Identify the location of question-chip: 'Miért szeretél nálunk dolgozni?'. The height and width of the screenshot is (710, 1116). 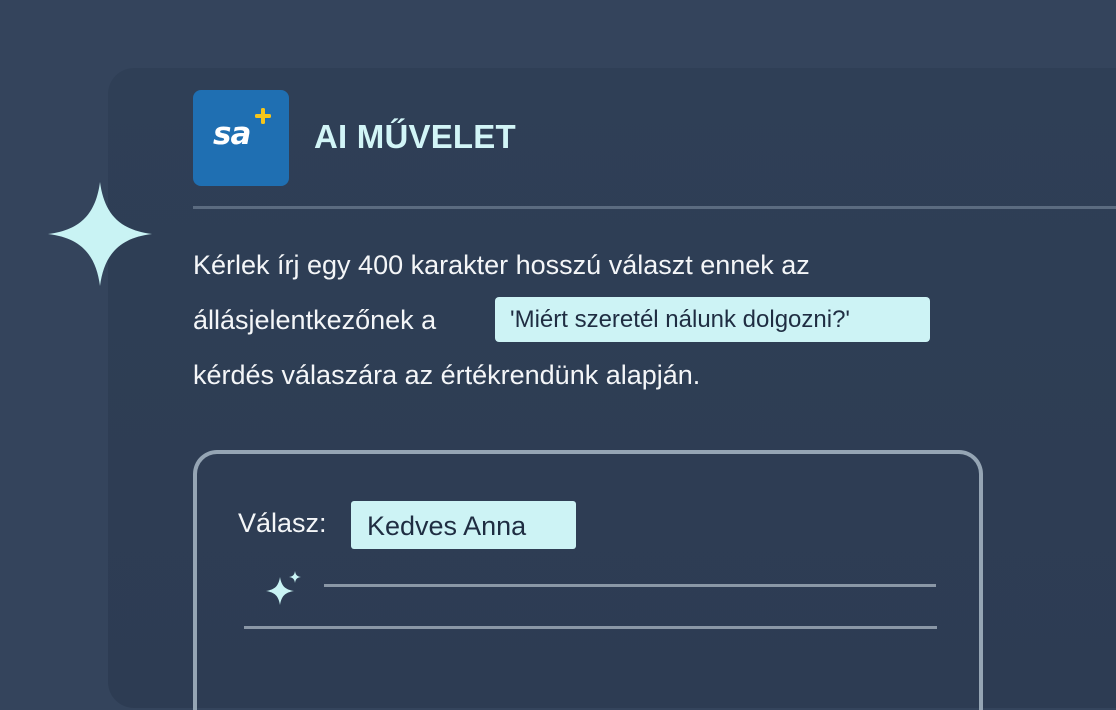
(712, 319).